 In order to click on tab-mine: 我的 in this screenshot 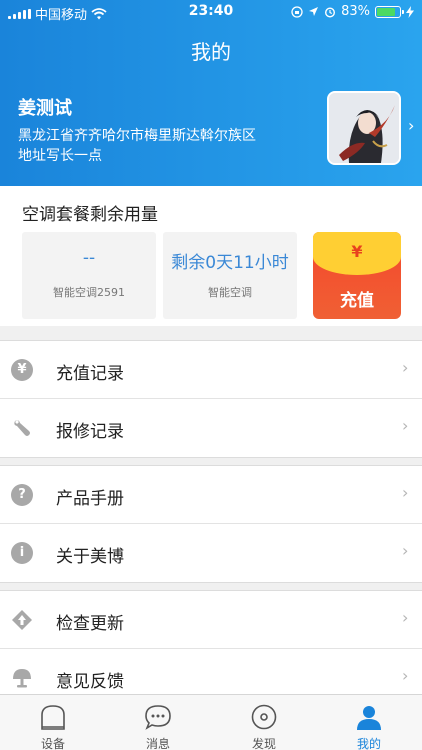, I will do `click(369, 722)`.